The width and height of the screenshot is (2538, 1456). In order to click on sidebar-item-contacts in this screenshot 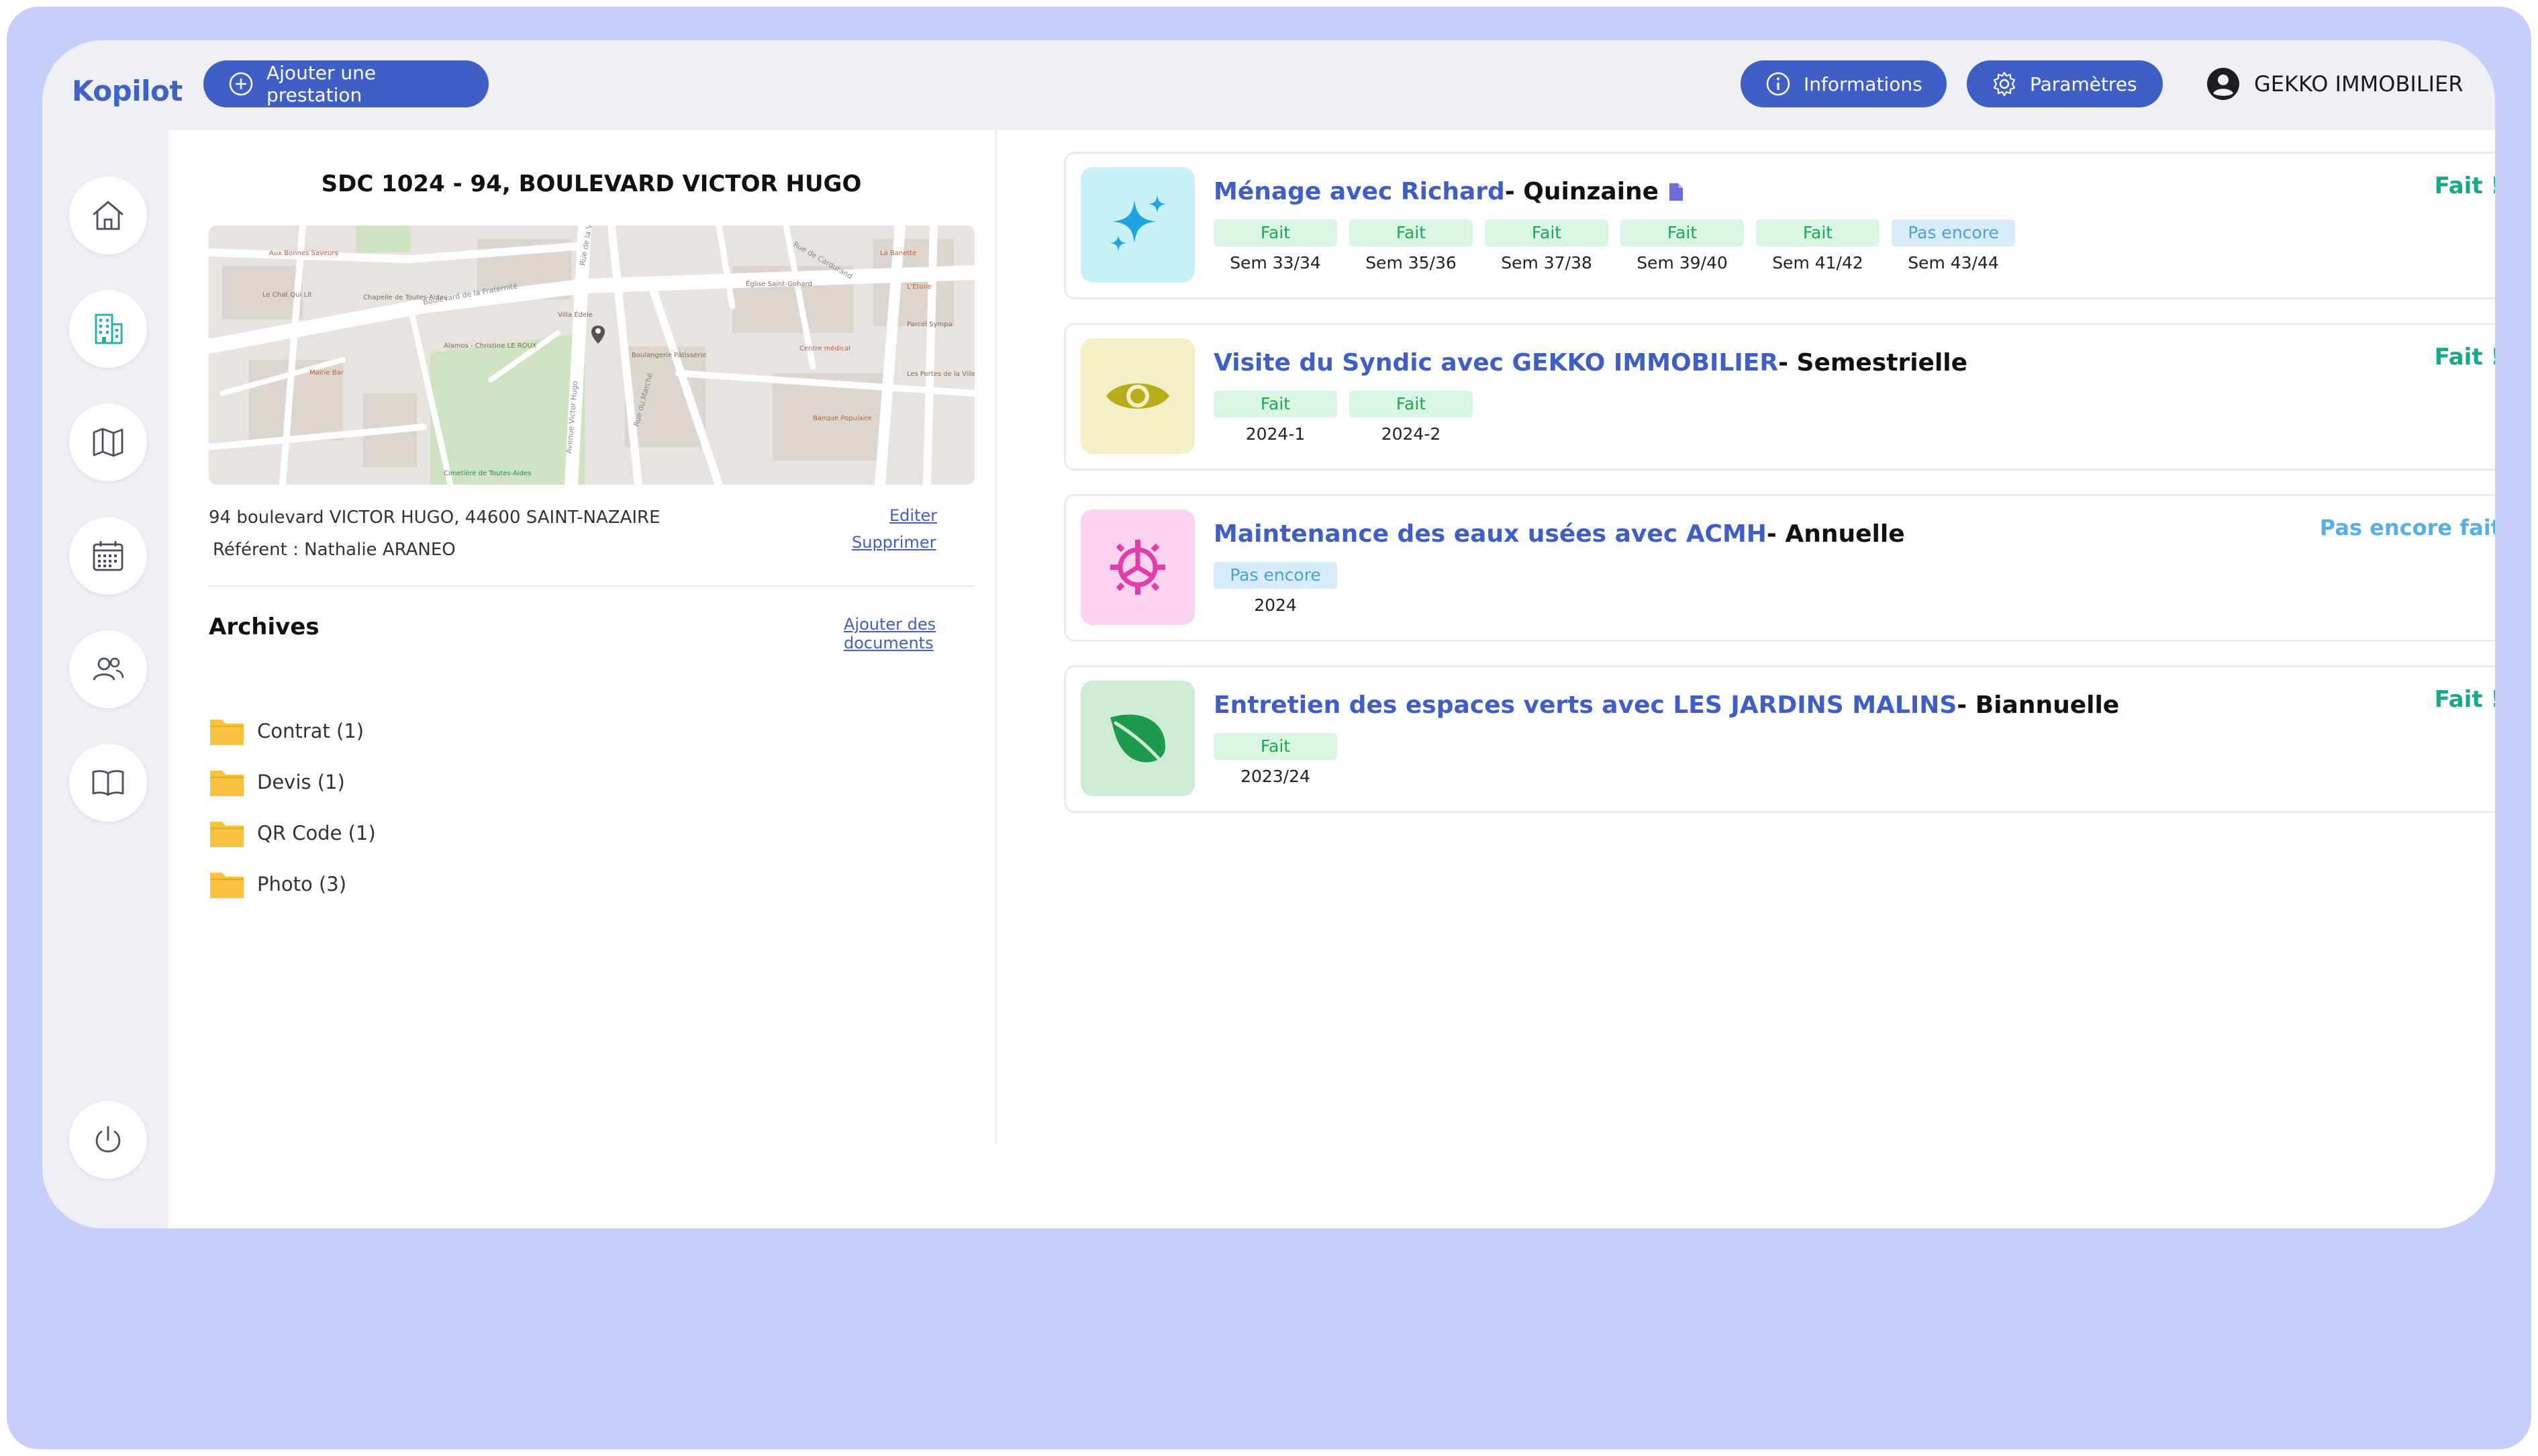, I will do `click(108, 669)`.